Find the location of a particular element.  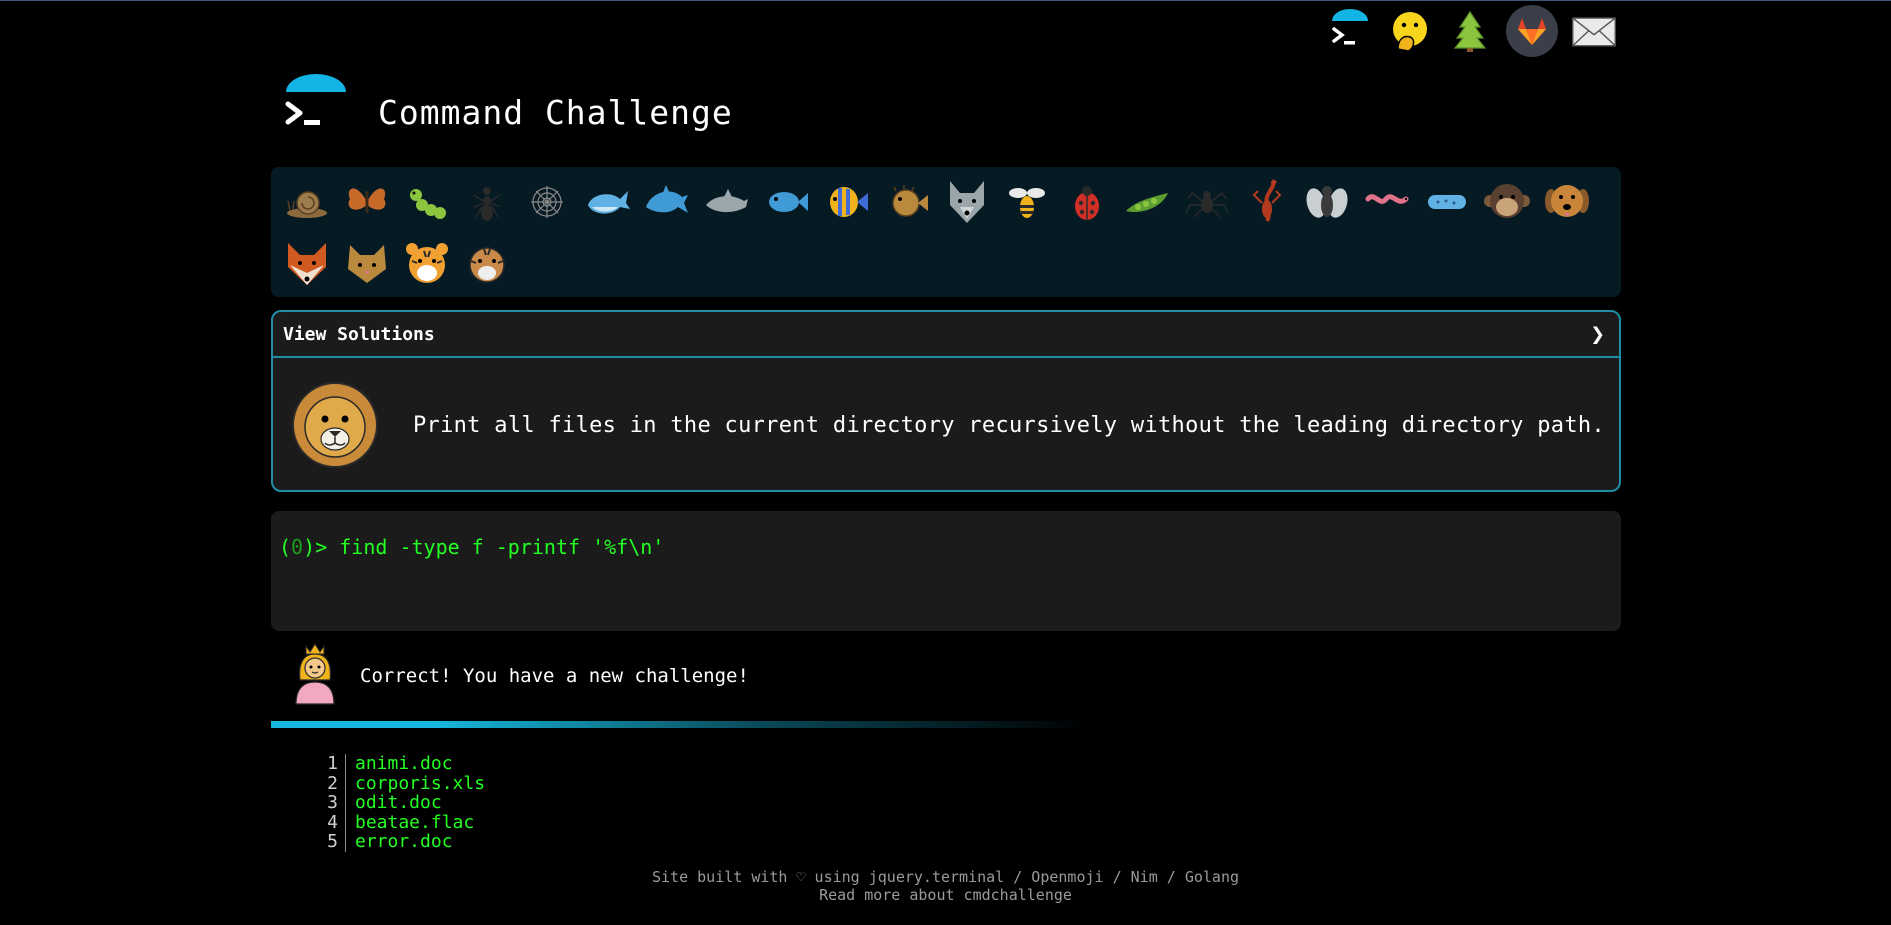

app-logo-icon is located at coordinates (316, 107).